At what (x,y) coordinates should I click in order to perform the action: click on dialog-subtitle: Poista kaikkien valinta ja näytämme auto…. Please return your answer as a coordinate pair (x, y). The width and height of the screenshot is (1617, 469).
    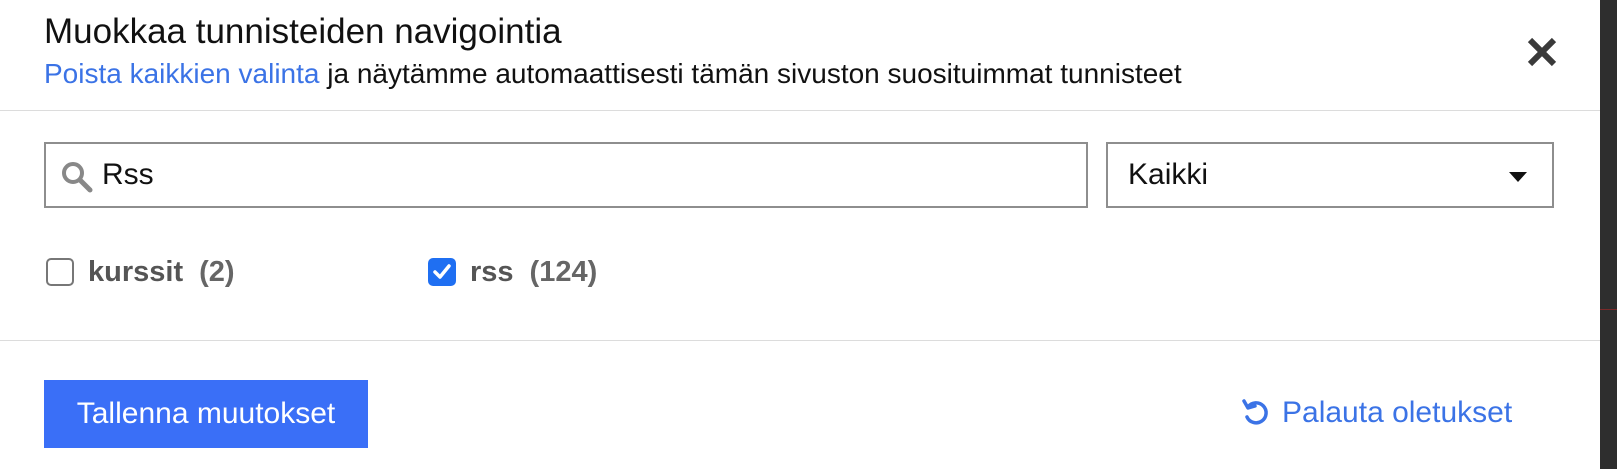
    Looking at the image, I should click on (613, 74).